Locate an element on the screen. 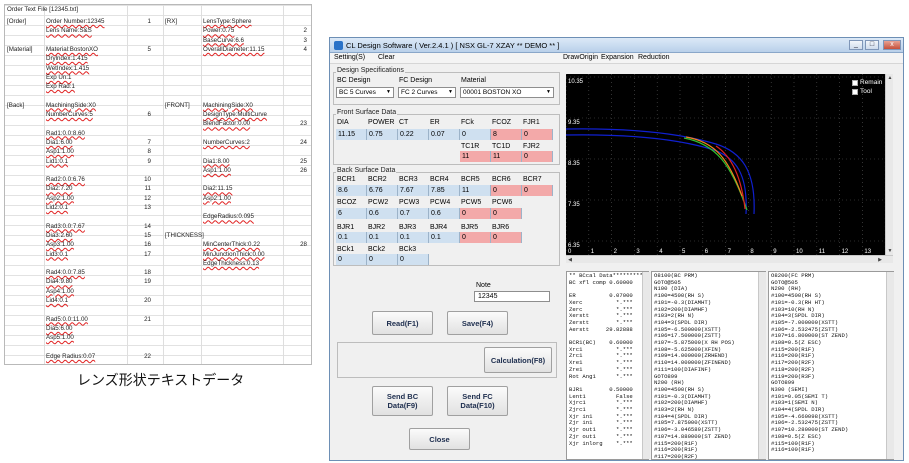 The height and width of the screenshot is (463, 909). field-header: POWER is located at coordinates (381, 122).